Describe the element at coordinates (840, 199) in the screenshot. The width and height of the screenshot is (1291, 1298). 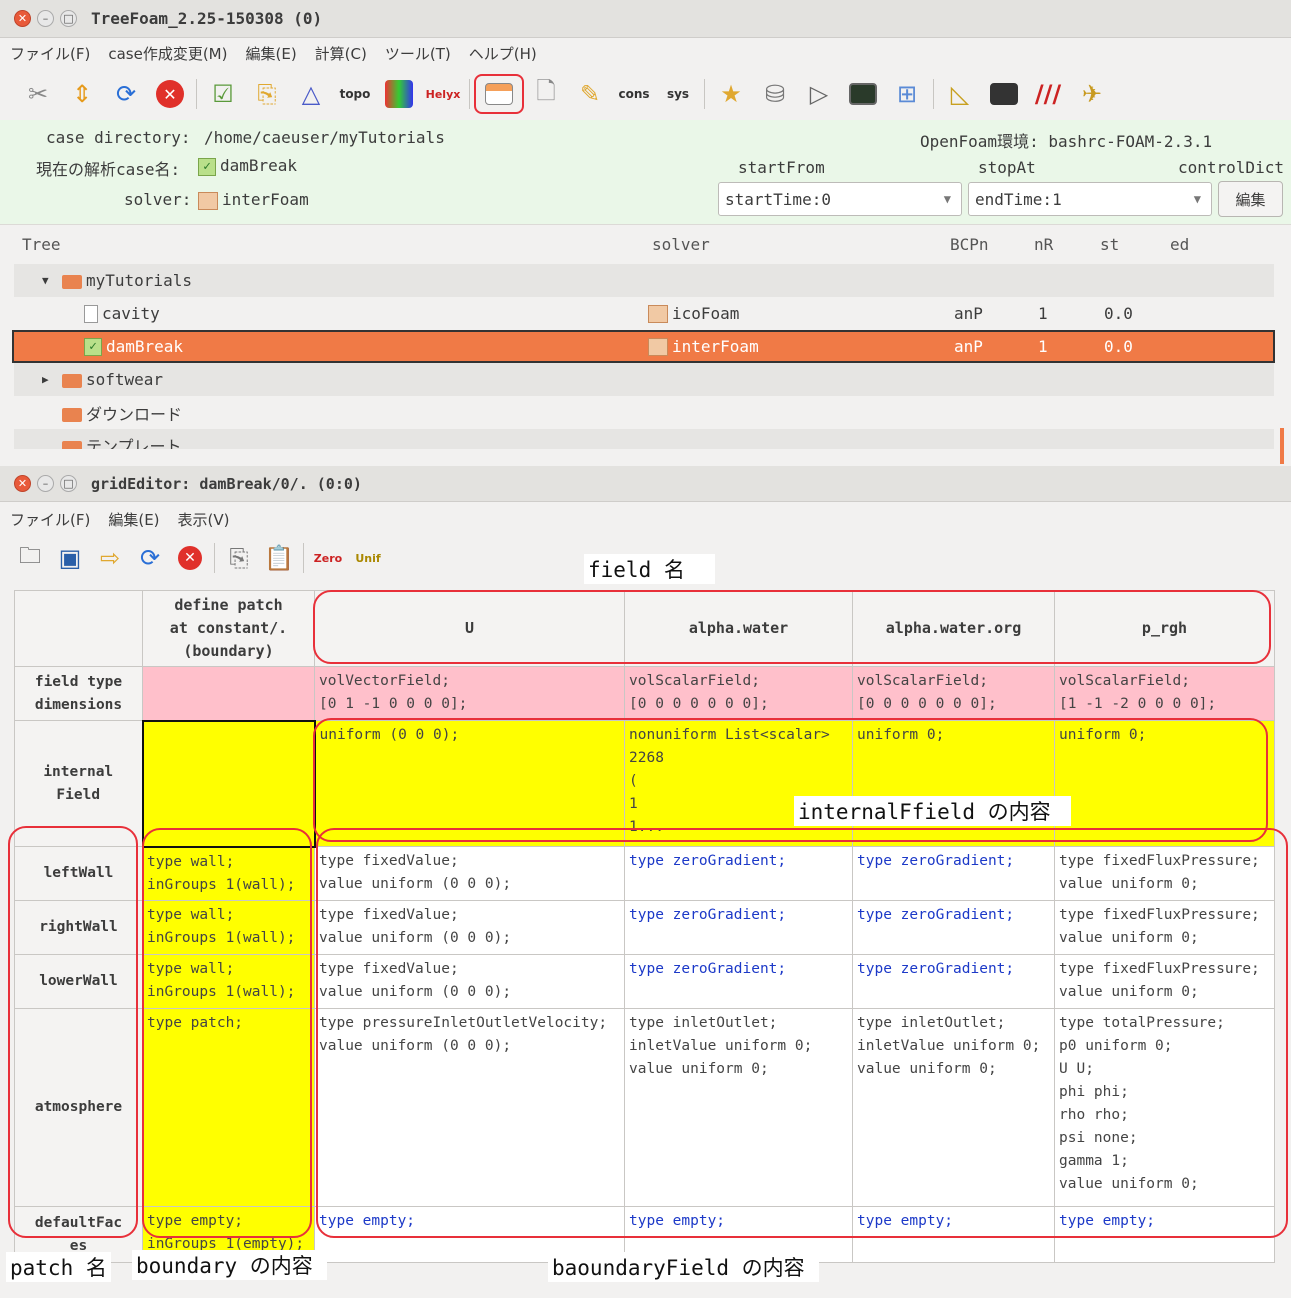
I see `start-from-select: startTime:0 ▼` at that location.